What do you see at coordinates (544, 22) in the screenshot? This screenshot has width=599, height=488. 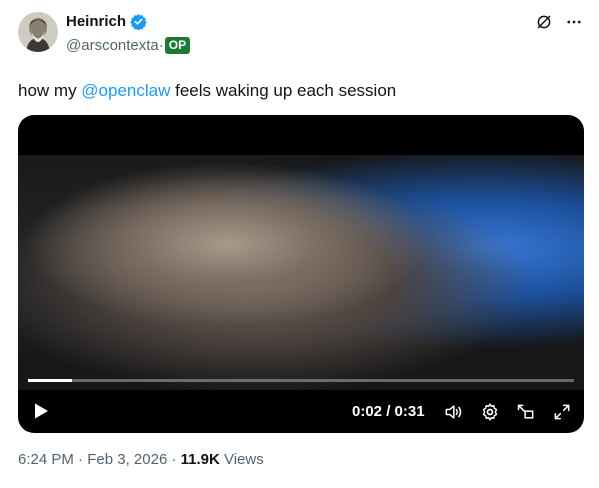 I see `grok-icon` at bounding box center [544, 22].